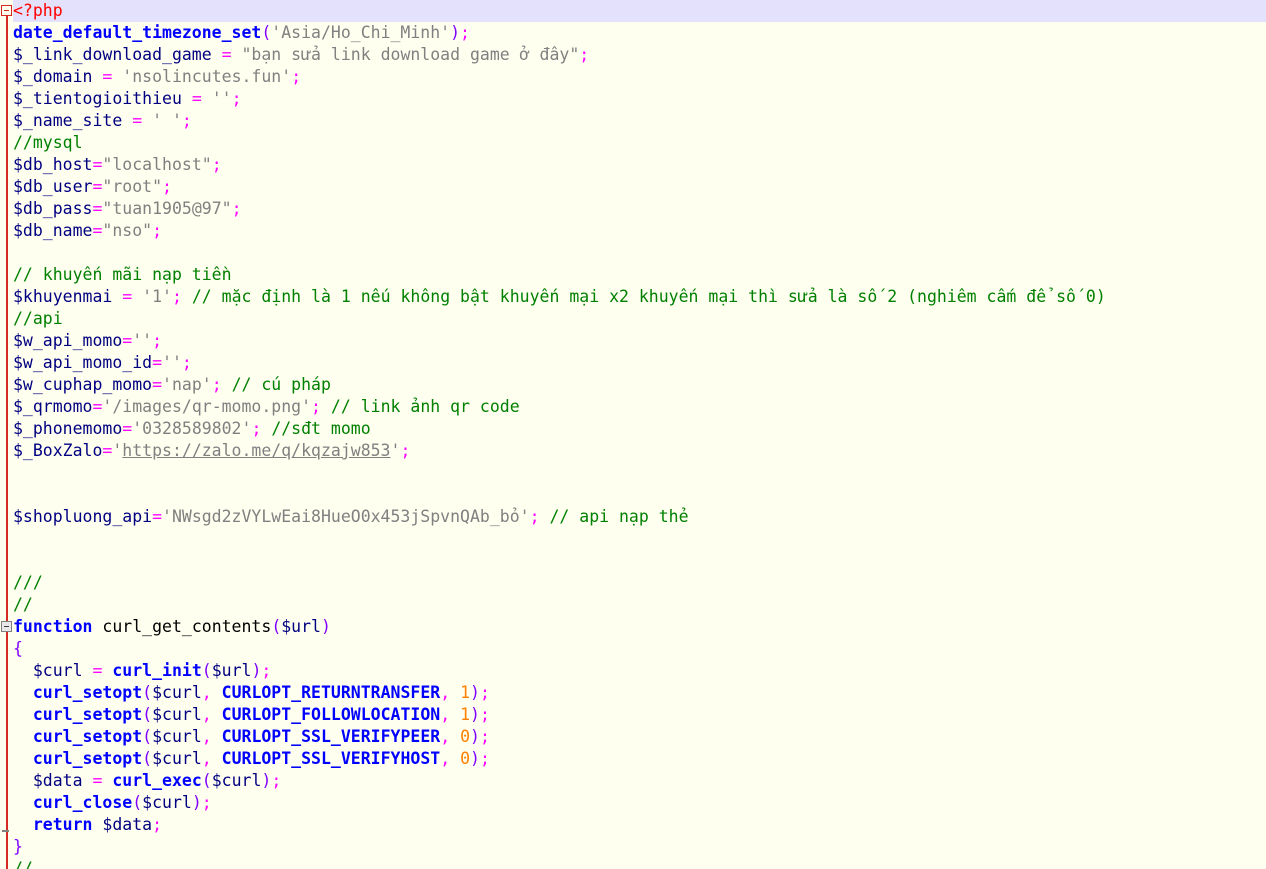 The width and height of the screenshot is (1266, 869). I want to click on code-line: }, so click(633, 847).